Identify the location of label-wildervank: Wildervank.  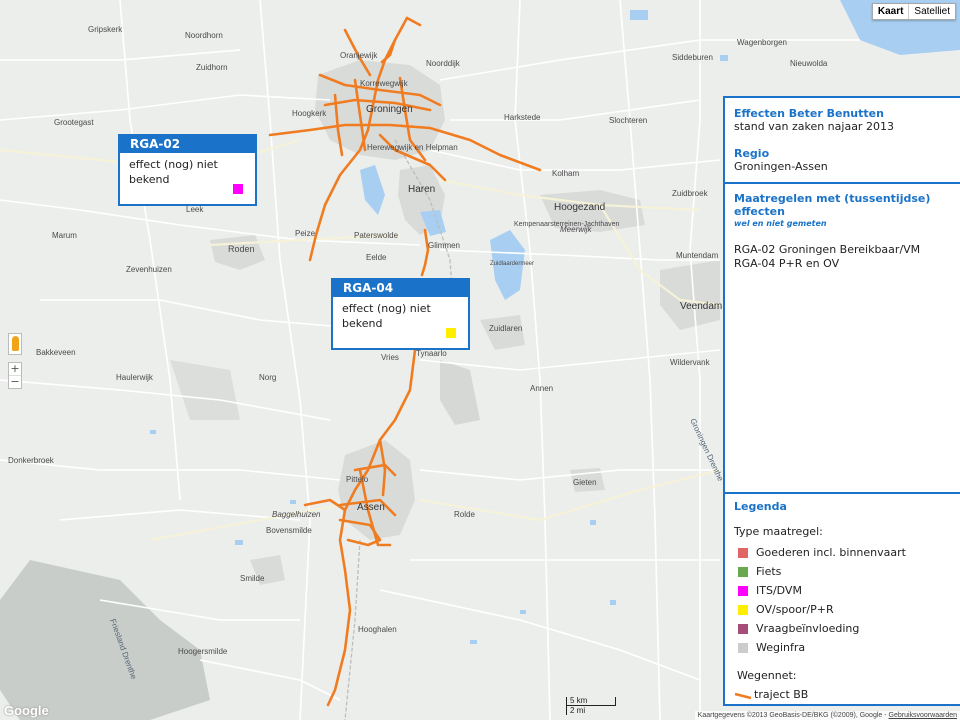
(690, 362).